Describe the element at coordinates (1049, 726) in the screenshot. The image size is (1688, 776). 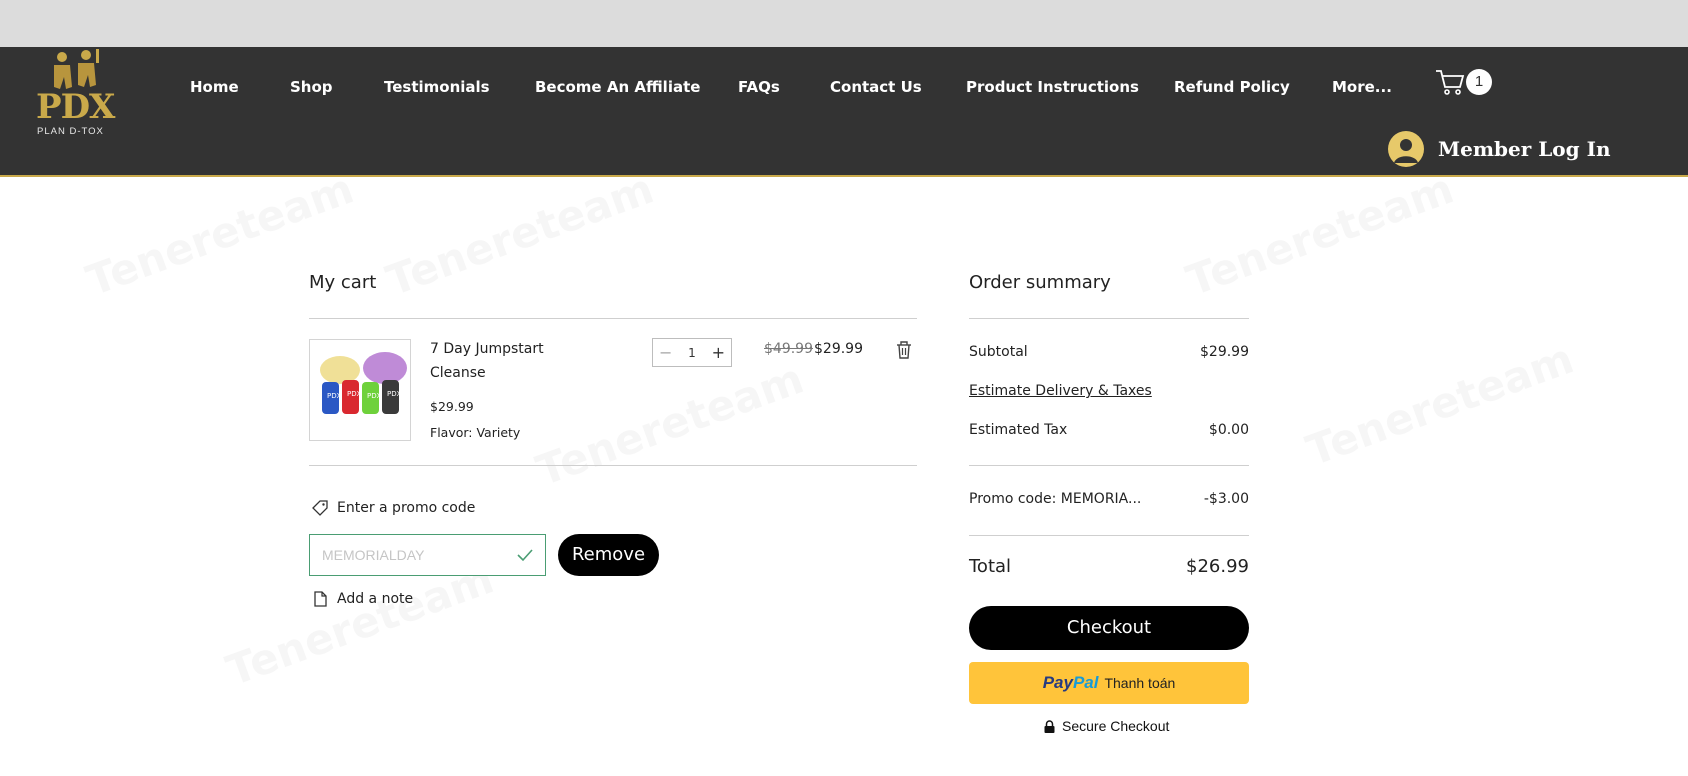
I see `lock-icon` at that location.